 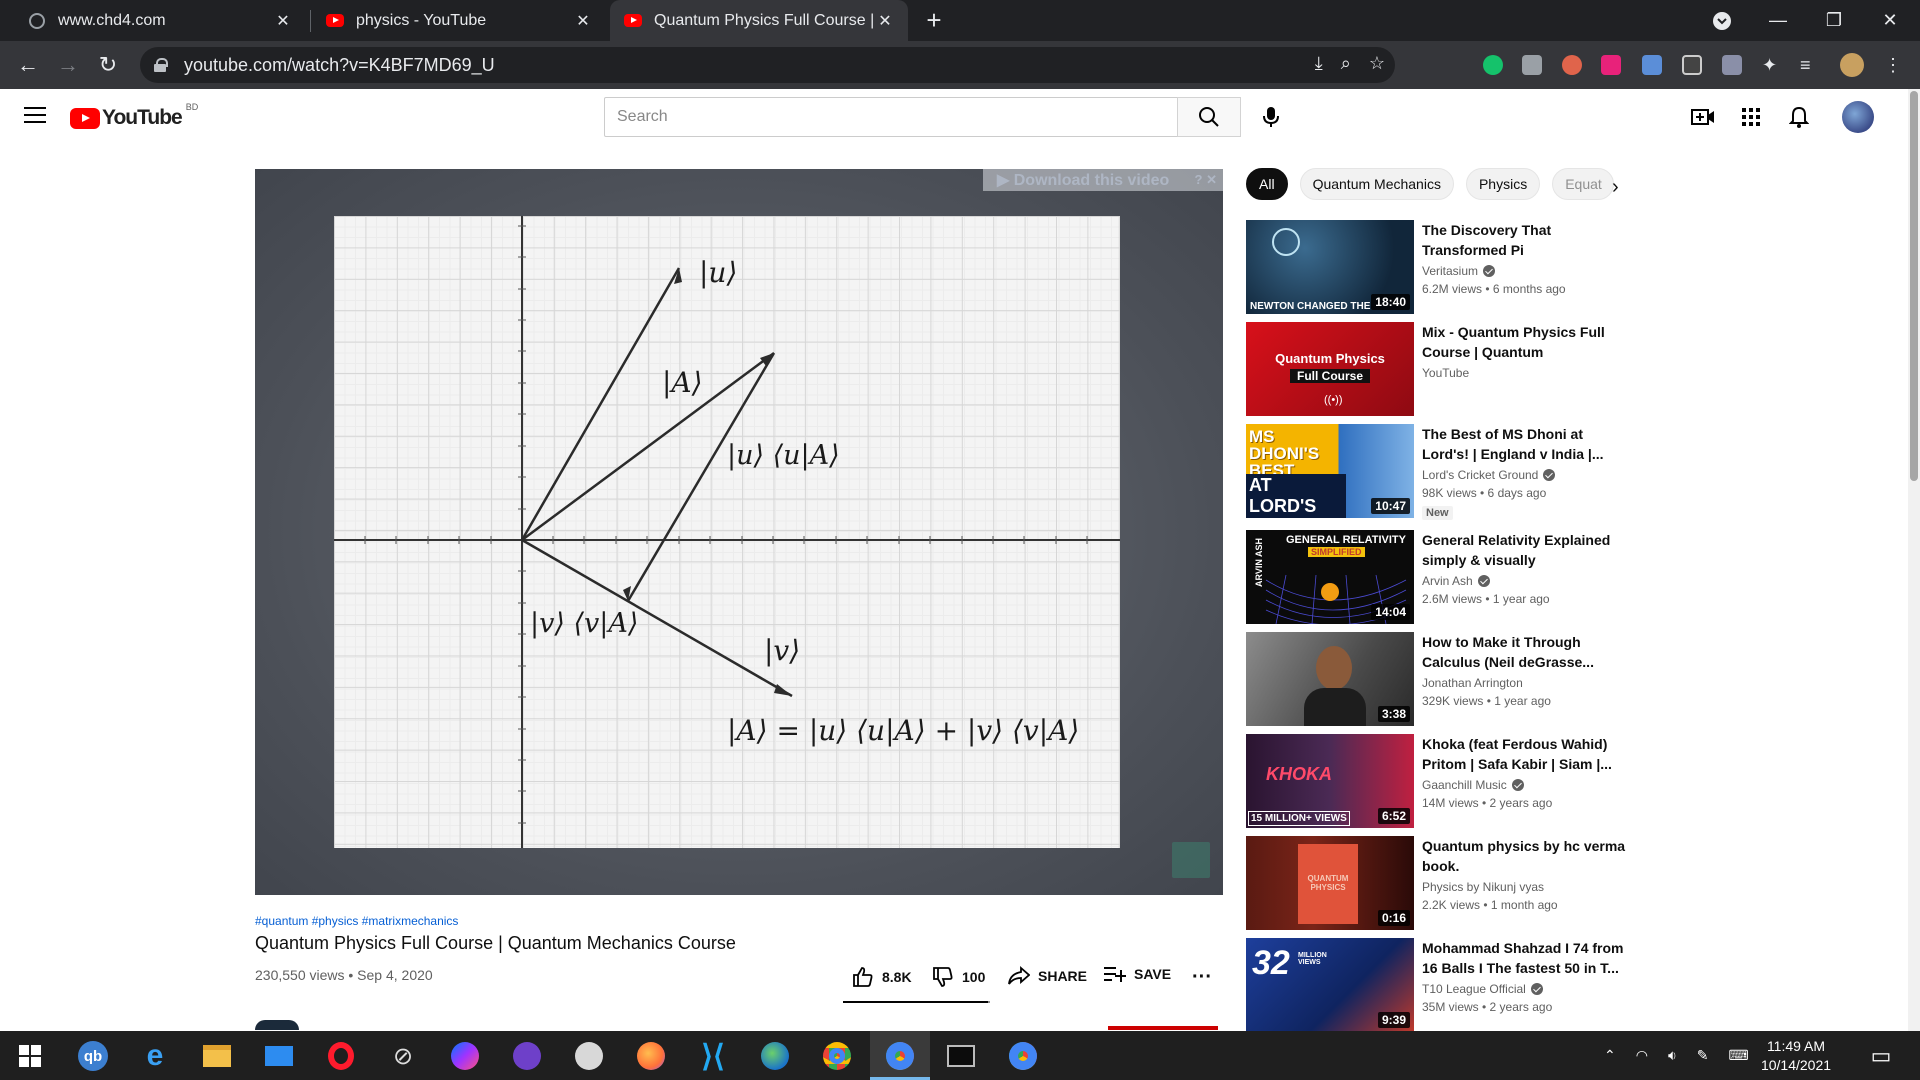 I want to click on chip-quantum-mechanics: Quantum Mechanics, so click(x=1376, y=184).